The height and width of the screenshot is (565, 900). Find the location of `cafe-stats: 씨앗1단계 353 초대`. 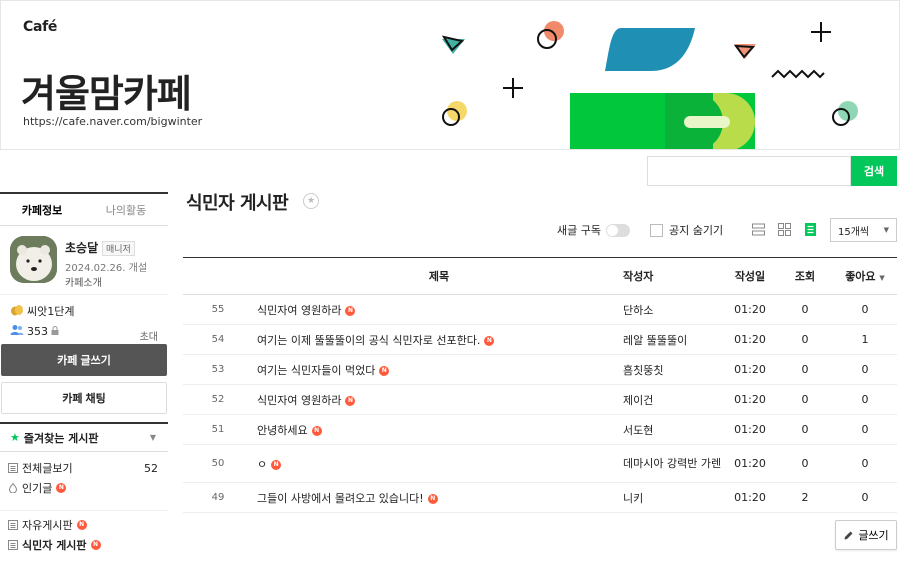

cafe-stats: 씨앗1단계 353 초대 is located at coordinates (84, 319).